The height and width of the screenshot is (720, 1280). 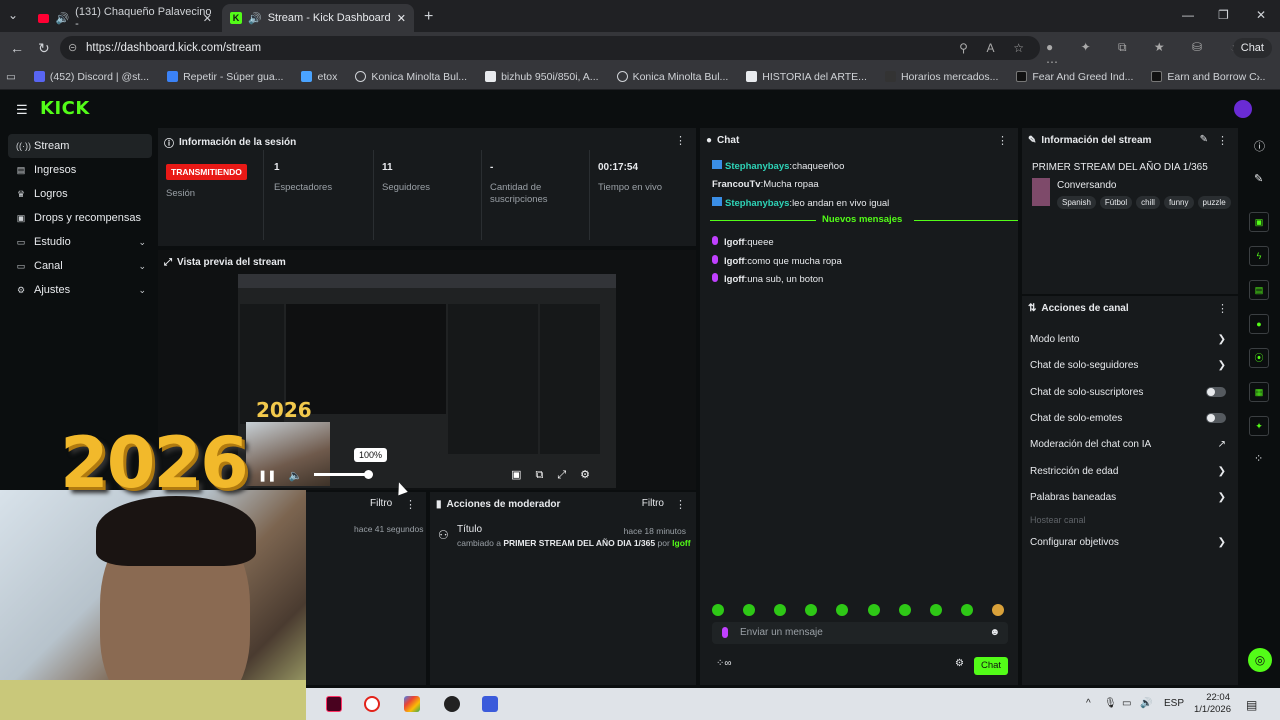 I want to click on chevron-up-icon: ^, so click(x=1088, y=703).